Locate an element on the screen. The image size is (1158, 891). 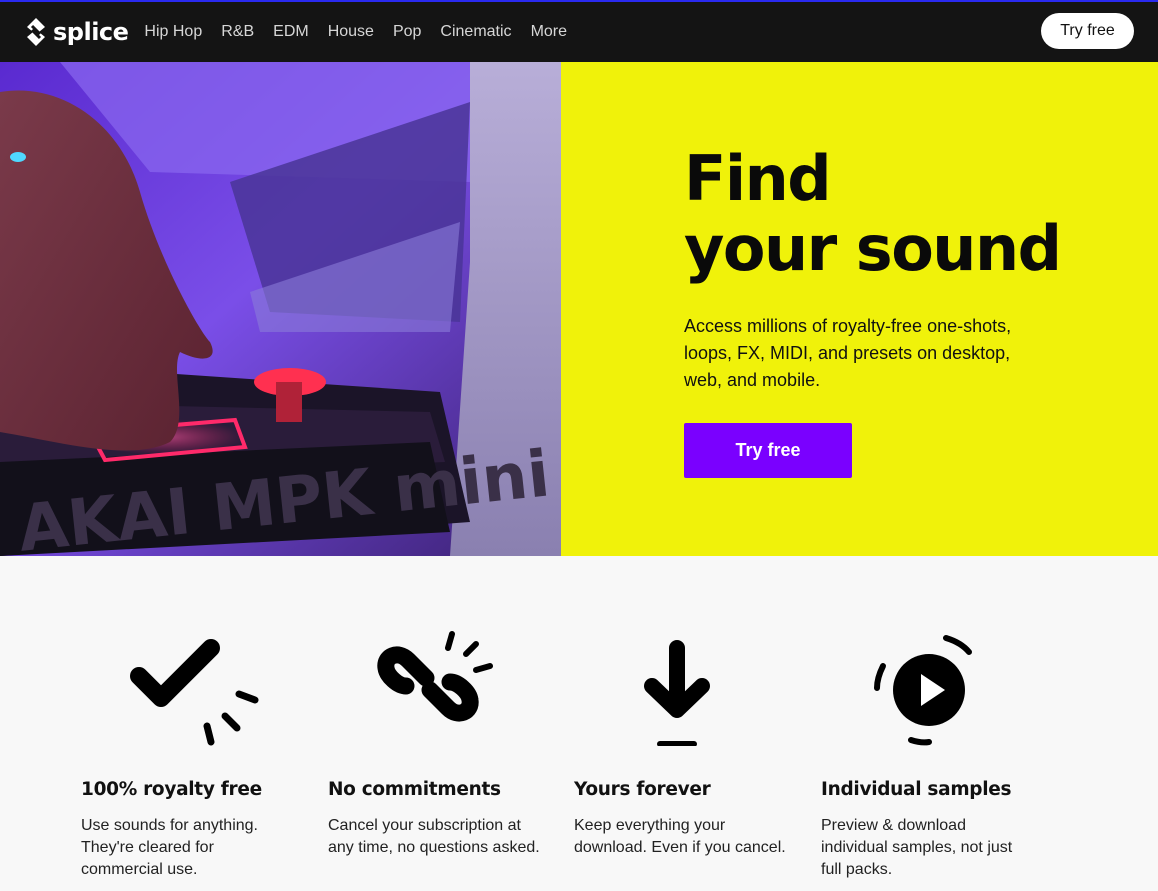
hero-title-line-1: Find is located at coordinates (758, 178).